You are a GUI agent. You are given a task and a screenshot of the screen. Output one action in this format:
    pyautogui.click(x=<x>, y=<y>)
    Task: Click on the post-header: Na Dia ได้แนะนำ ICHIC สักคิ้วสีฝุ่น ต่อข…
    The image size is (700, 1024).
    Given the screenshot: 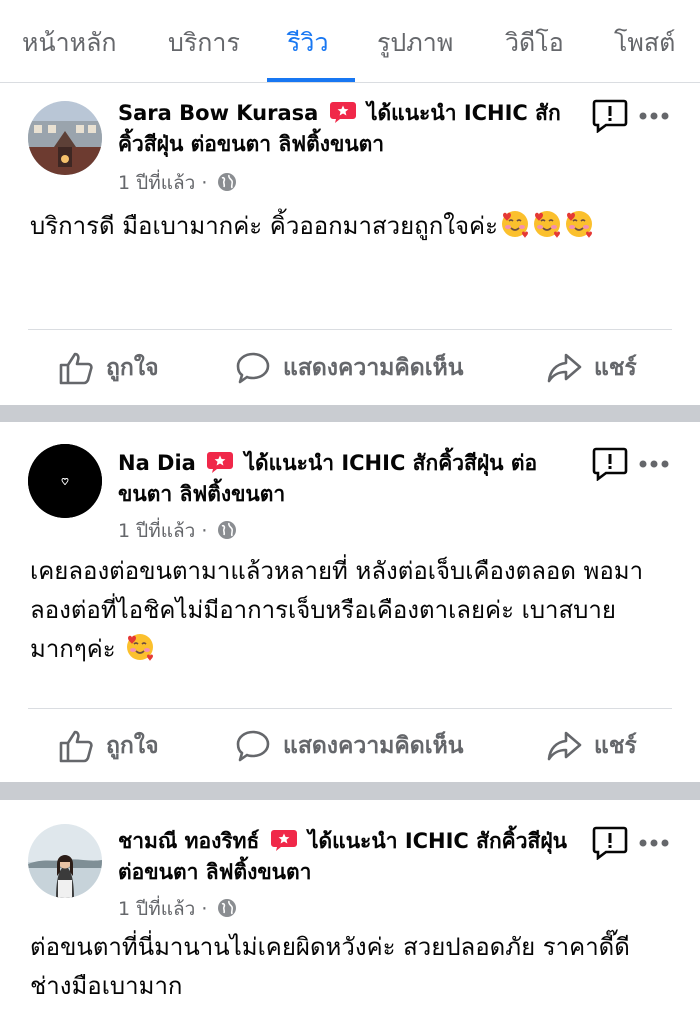 What is the action you would take?
    pyautogui.click(x=348, y=479)
    